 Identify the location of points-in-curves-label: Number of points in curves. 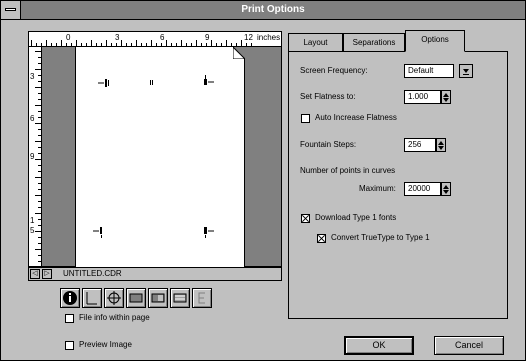
(348, 170).